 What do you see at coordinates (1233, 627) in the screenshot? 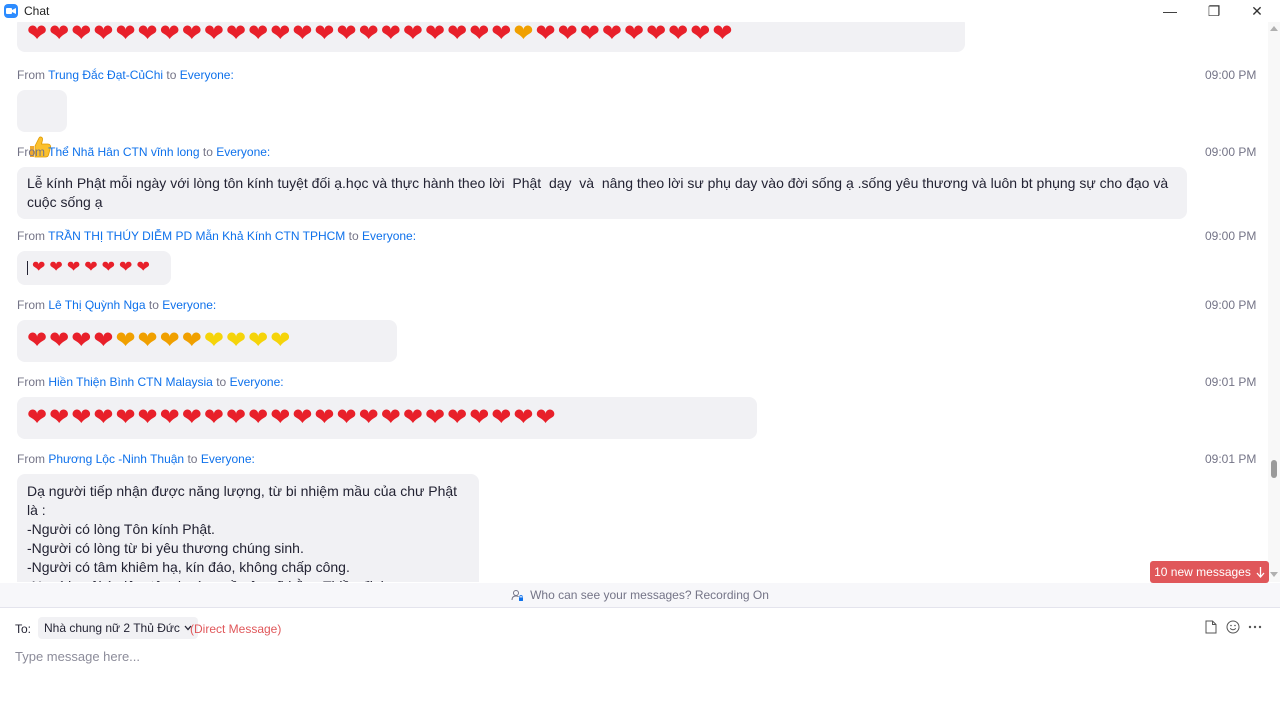
I see `emoji-icon` at bounding box center [1233, 627].